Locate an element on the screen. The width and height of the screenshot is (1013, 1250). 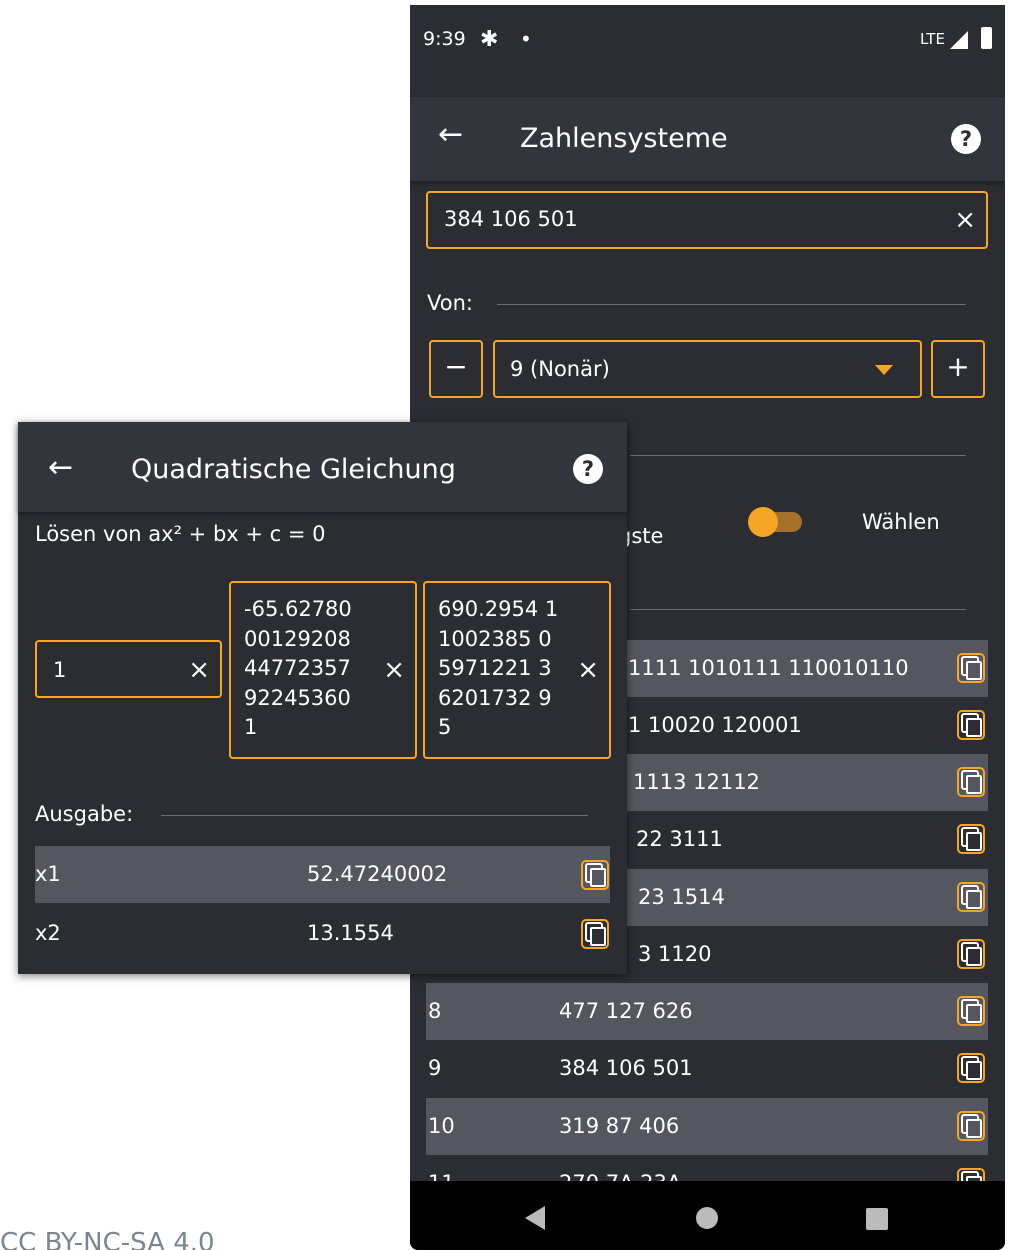
gear-icon: ✱ is located at coordinates (489, 39).